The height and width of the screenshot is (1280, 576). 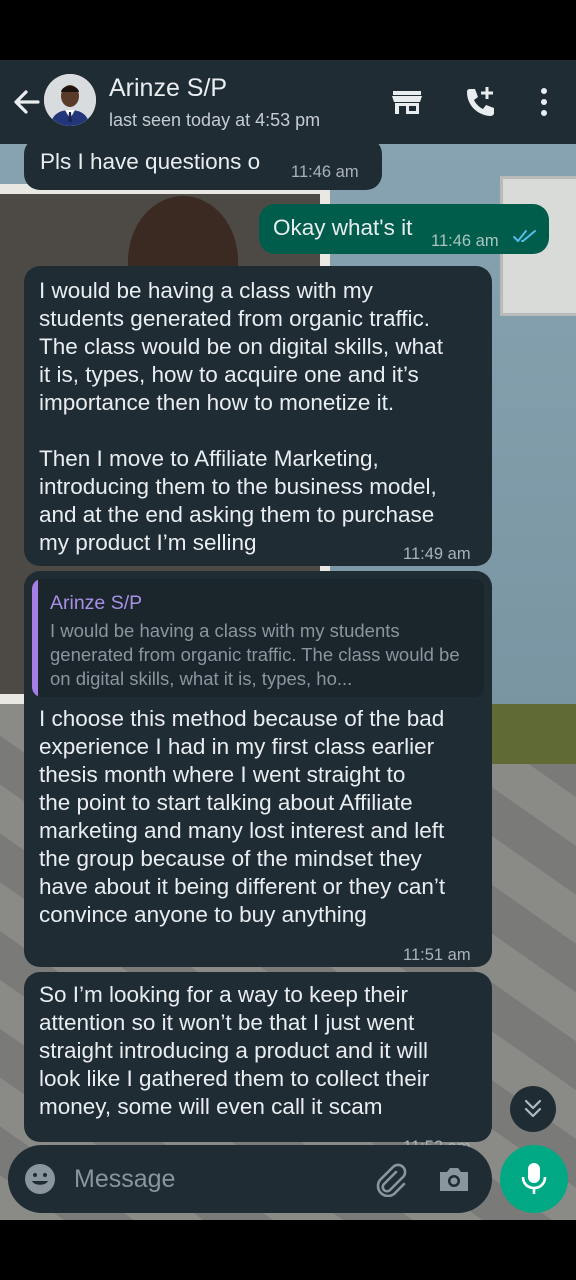 I want to click on attach-icon, so click(x=390, y=1179).